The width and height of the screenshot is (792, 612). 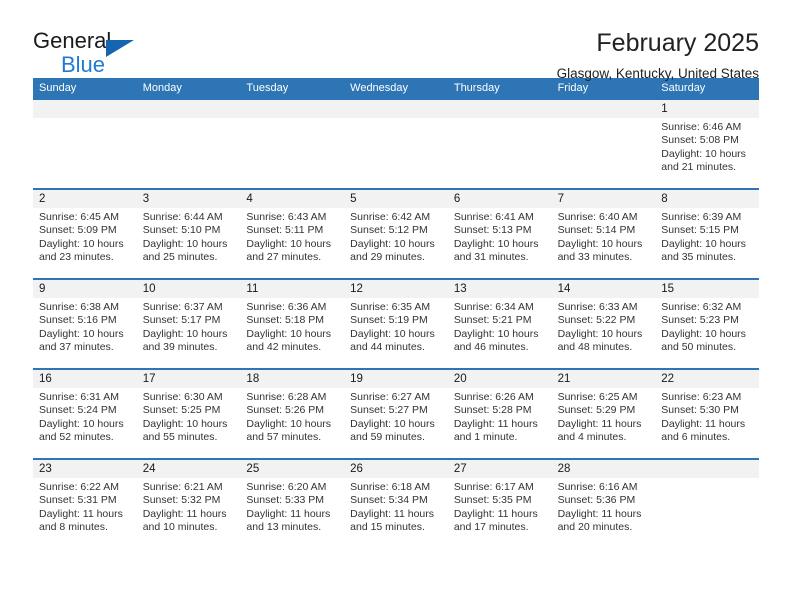 I want to click on daylight-text: Daylight: 10 hours and 59 minutes., so click(x=392, y=430).